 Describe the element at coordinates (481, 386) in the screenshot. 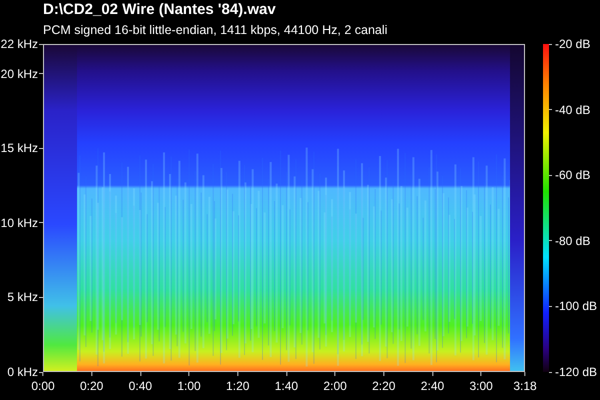

I see `time-label: 3:00` at that location.